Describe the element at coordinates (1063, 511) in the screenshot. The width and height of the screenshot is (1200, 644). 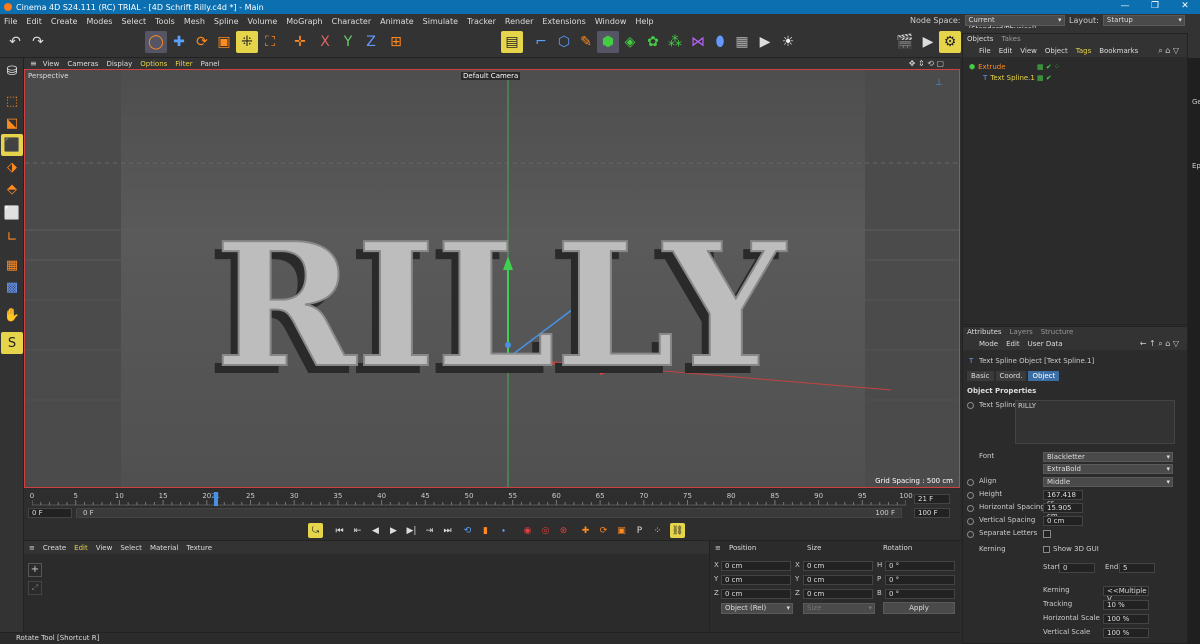
I see `hspacing-field: 15.905 cm` at that location.